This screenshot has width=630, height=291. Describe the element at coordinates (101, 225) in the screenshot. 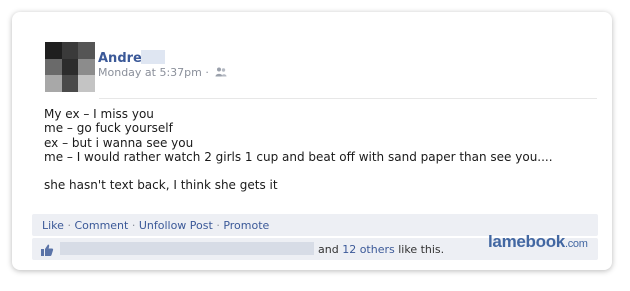

I see `comment-link: Comment` at that location.